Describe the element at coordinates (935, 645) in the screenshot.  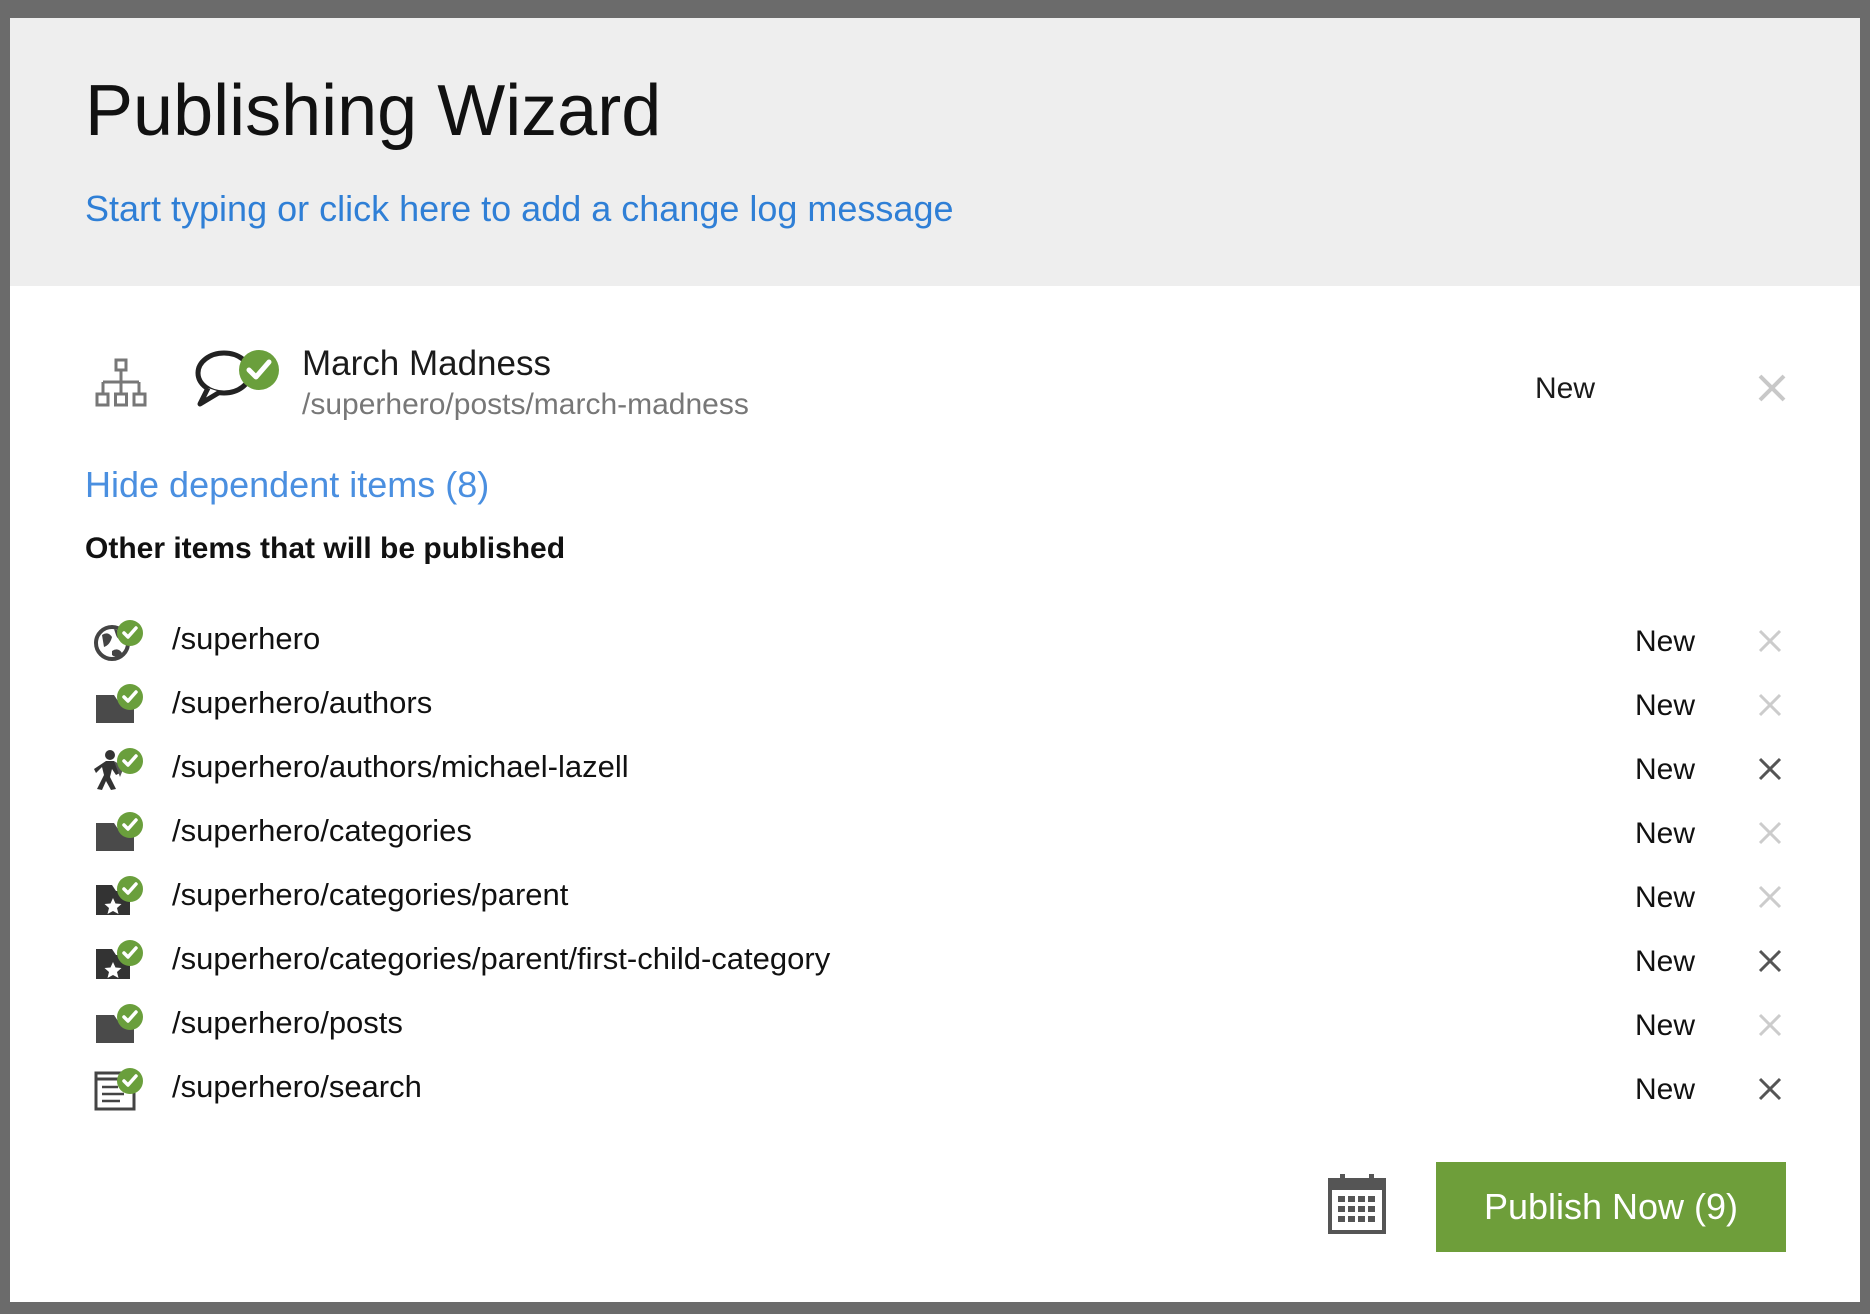
I see `list-item: /superhero New` at that location.